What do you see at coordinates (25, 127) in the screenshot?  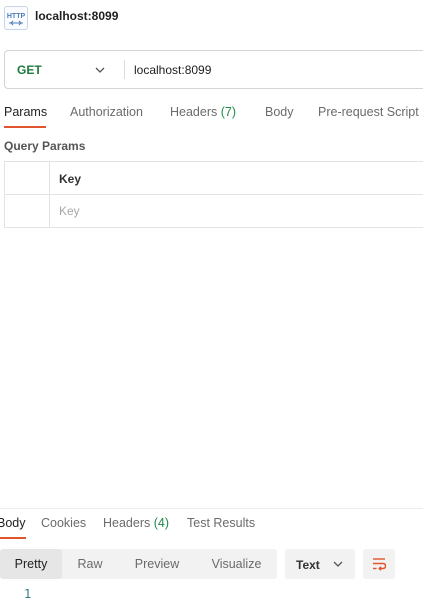 I see `active-tab-indicator` at bounding box center [25, 127].